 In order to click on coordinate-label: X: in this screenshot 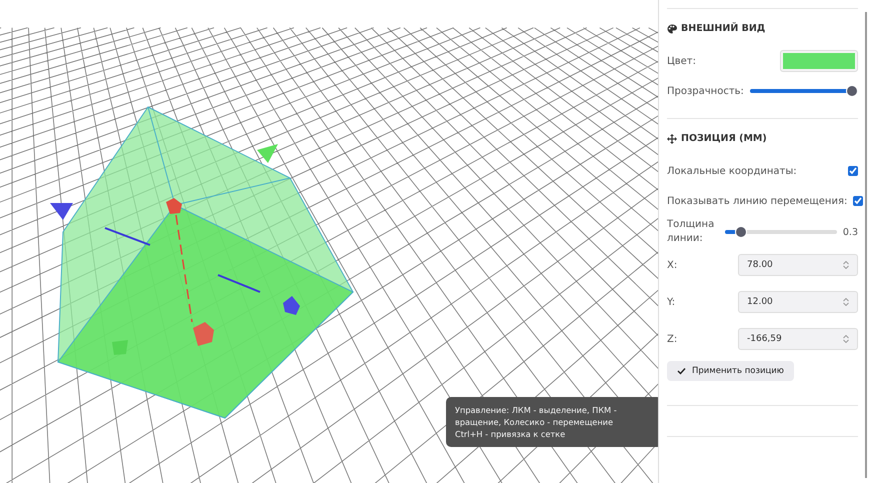, I will do `click(672, 265)`.